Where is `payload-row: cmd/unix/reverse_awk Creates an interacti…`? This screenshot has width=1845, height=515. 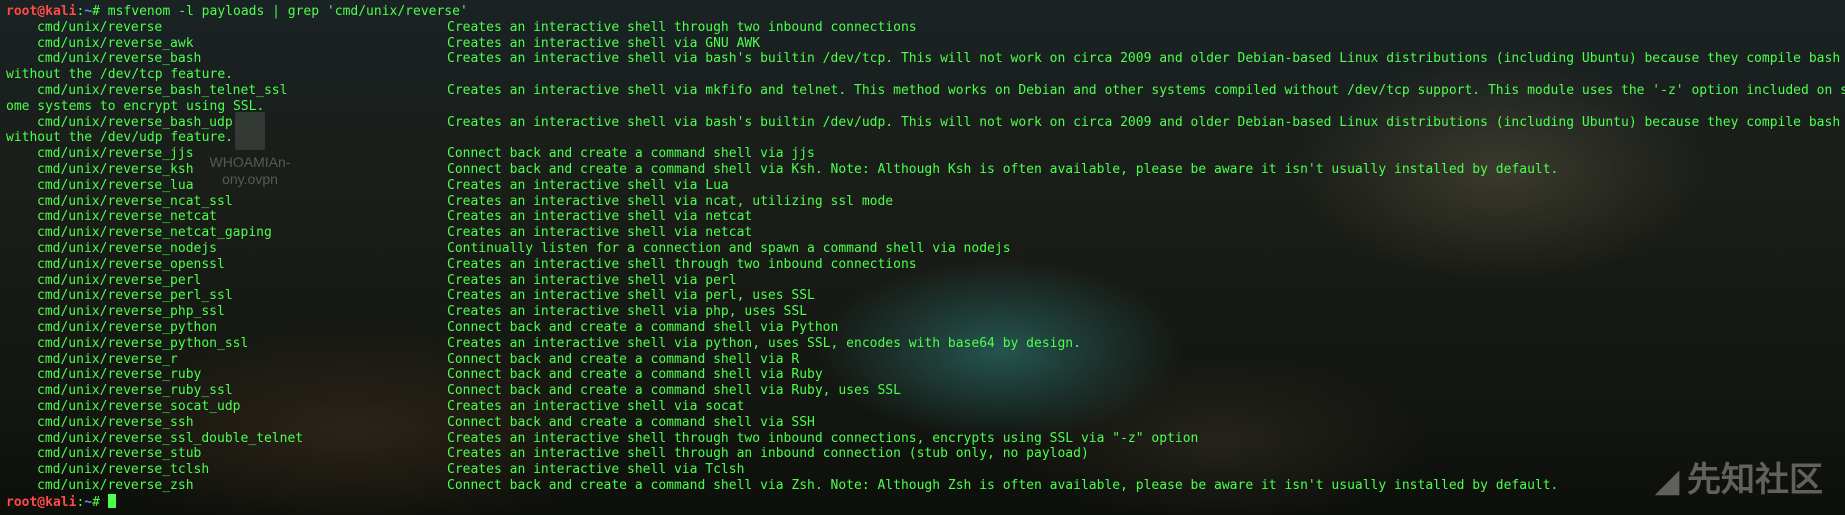
payload-row: cmd/unix/reverse_awk Creates an interacti… is located at coordinates (925, 44).